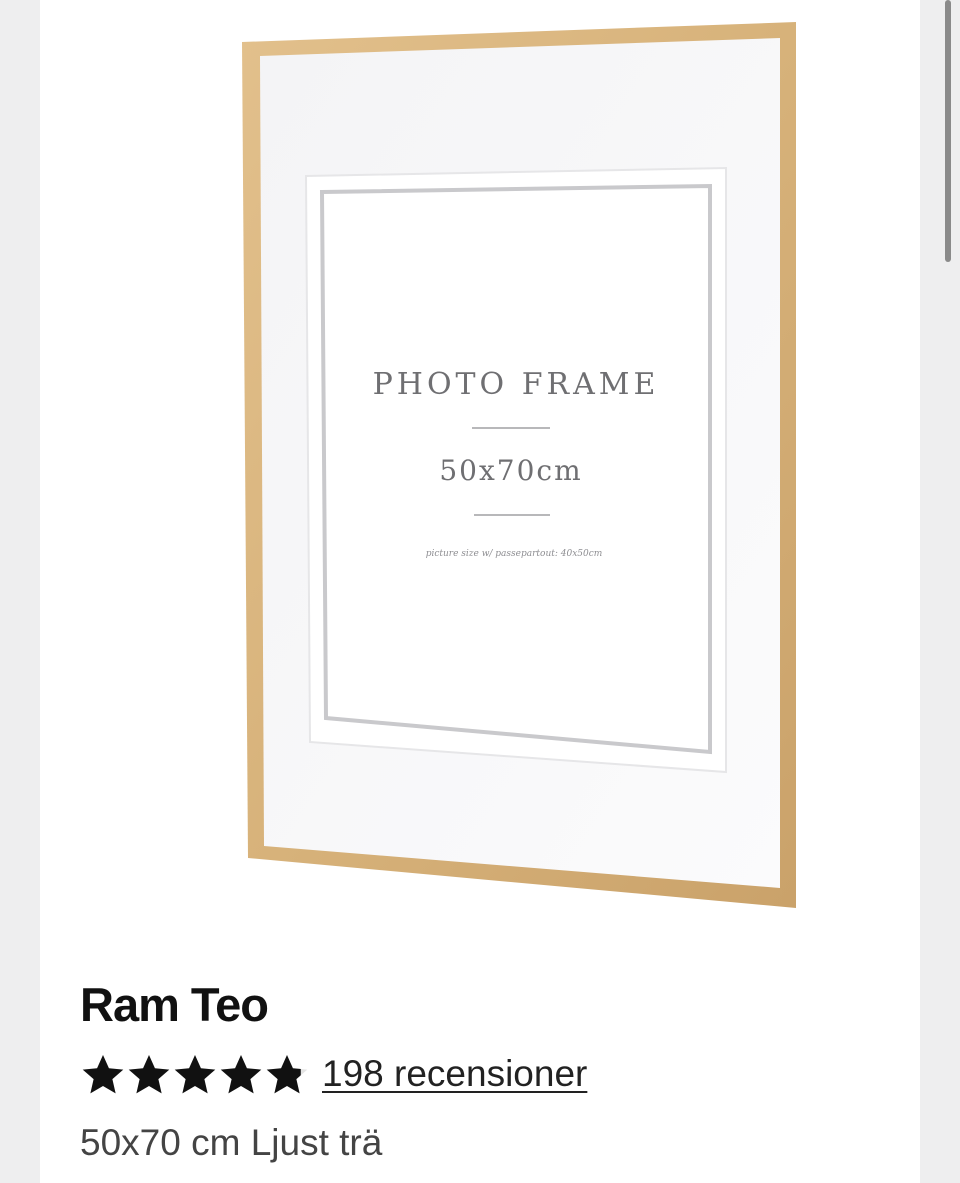 This screenshot has height=1183, width=960. What do you see at coordinates (510, 470) in the screenshot?
I see `frame-label-size: 50x70cm` at bounding box center [510, 470].